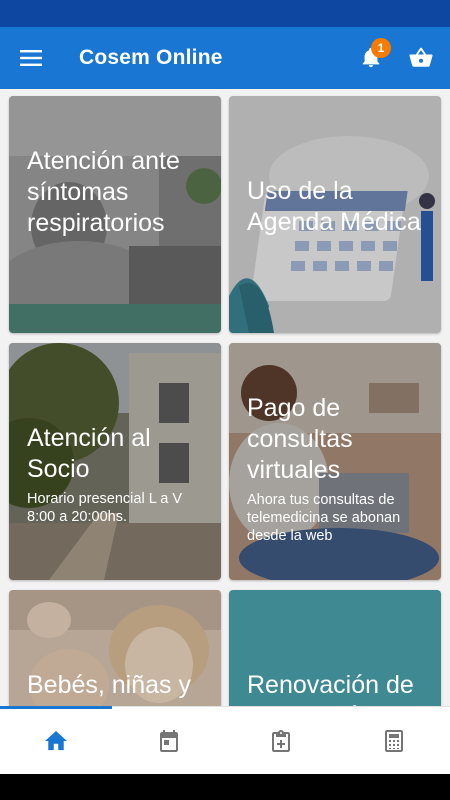  I want to click on card-respiratory-symptoms: Atención ante síntomas respiratorios, so click(115, 214).